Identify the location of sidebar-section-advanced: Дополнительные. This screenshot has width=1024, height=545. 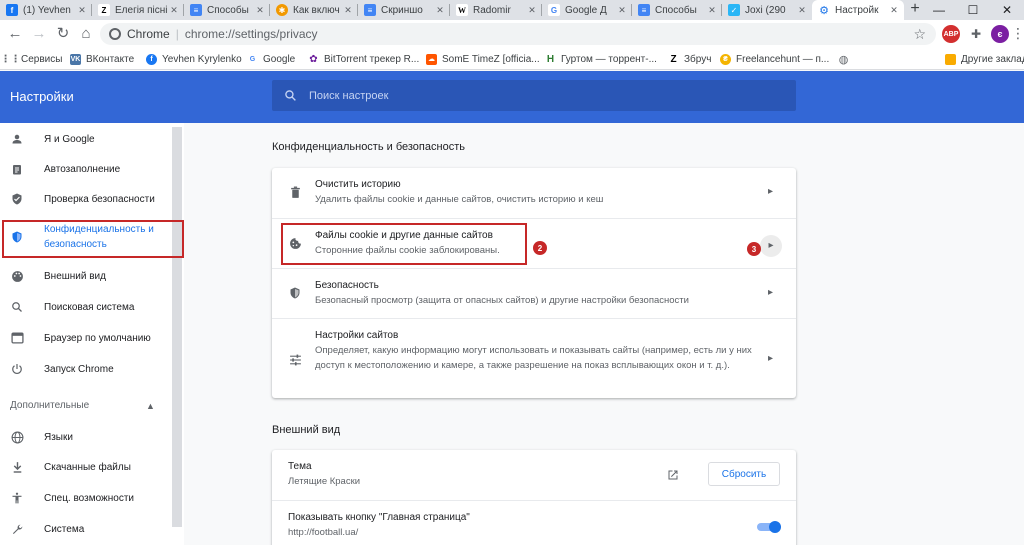
(49, 405).